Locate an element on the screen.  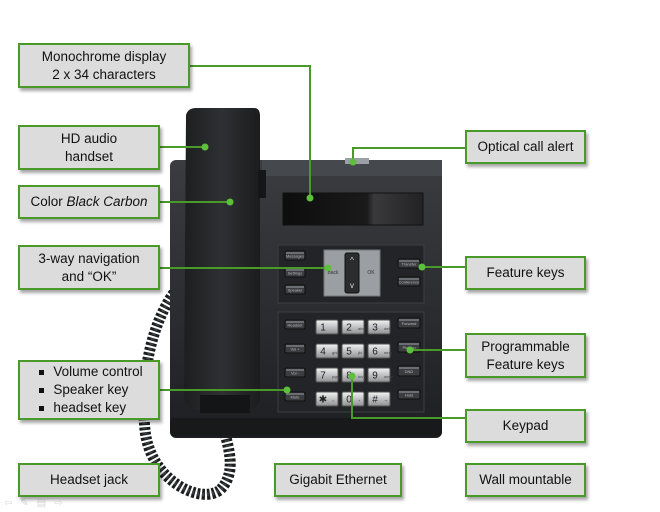
key-label: Headset is located at coordinates (296, 325).